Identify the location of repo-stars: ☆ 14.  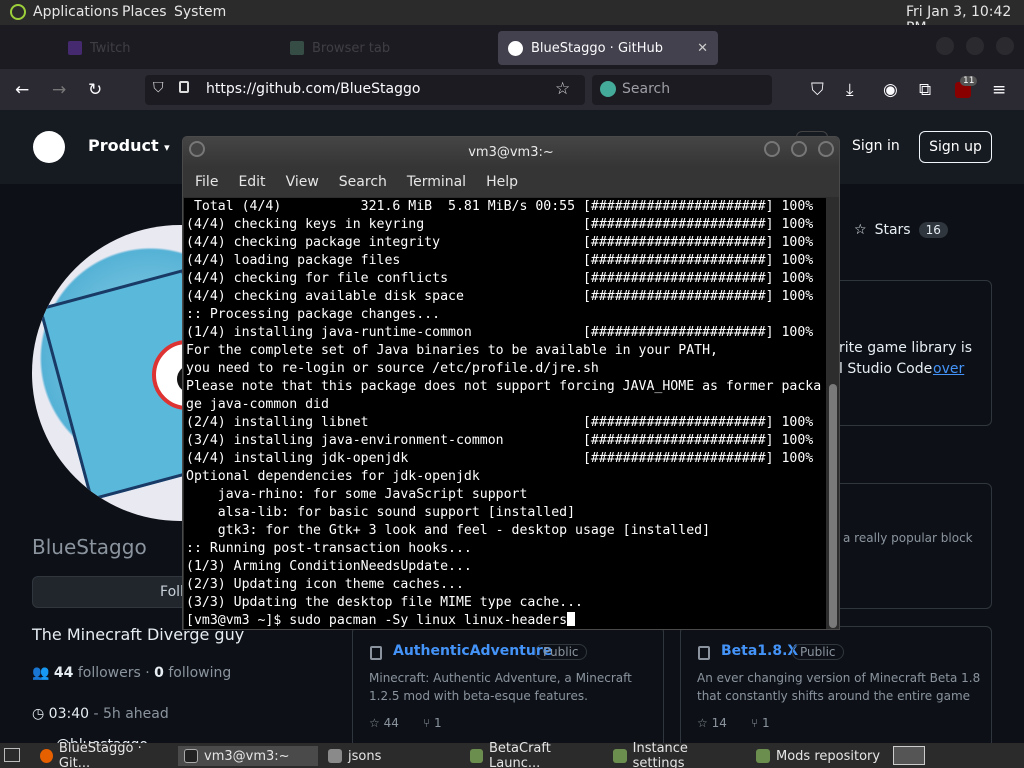
(712, 723).